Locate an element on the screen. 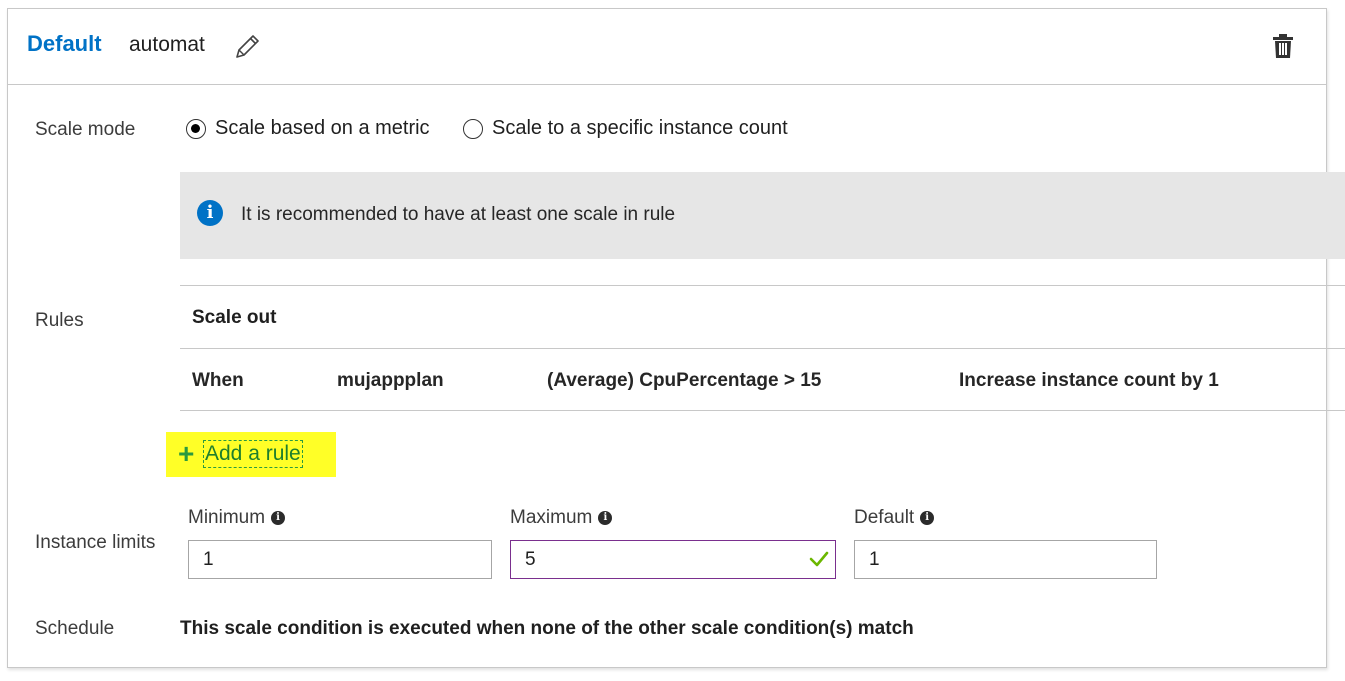  minimum-label-text: Minimum is located at coordinates (227, 517).